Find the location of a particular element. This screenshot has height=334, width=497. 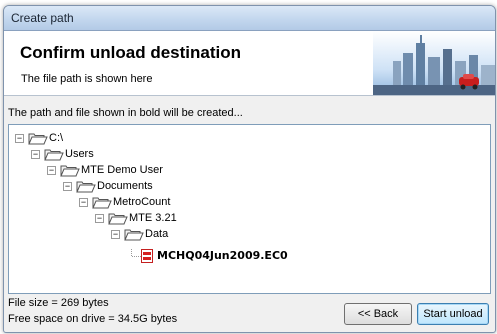

tree-node-label: Data is located at coordinates (157, 234).